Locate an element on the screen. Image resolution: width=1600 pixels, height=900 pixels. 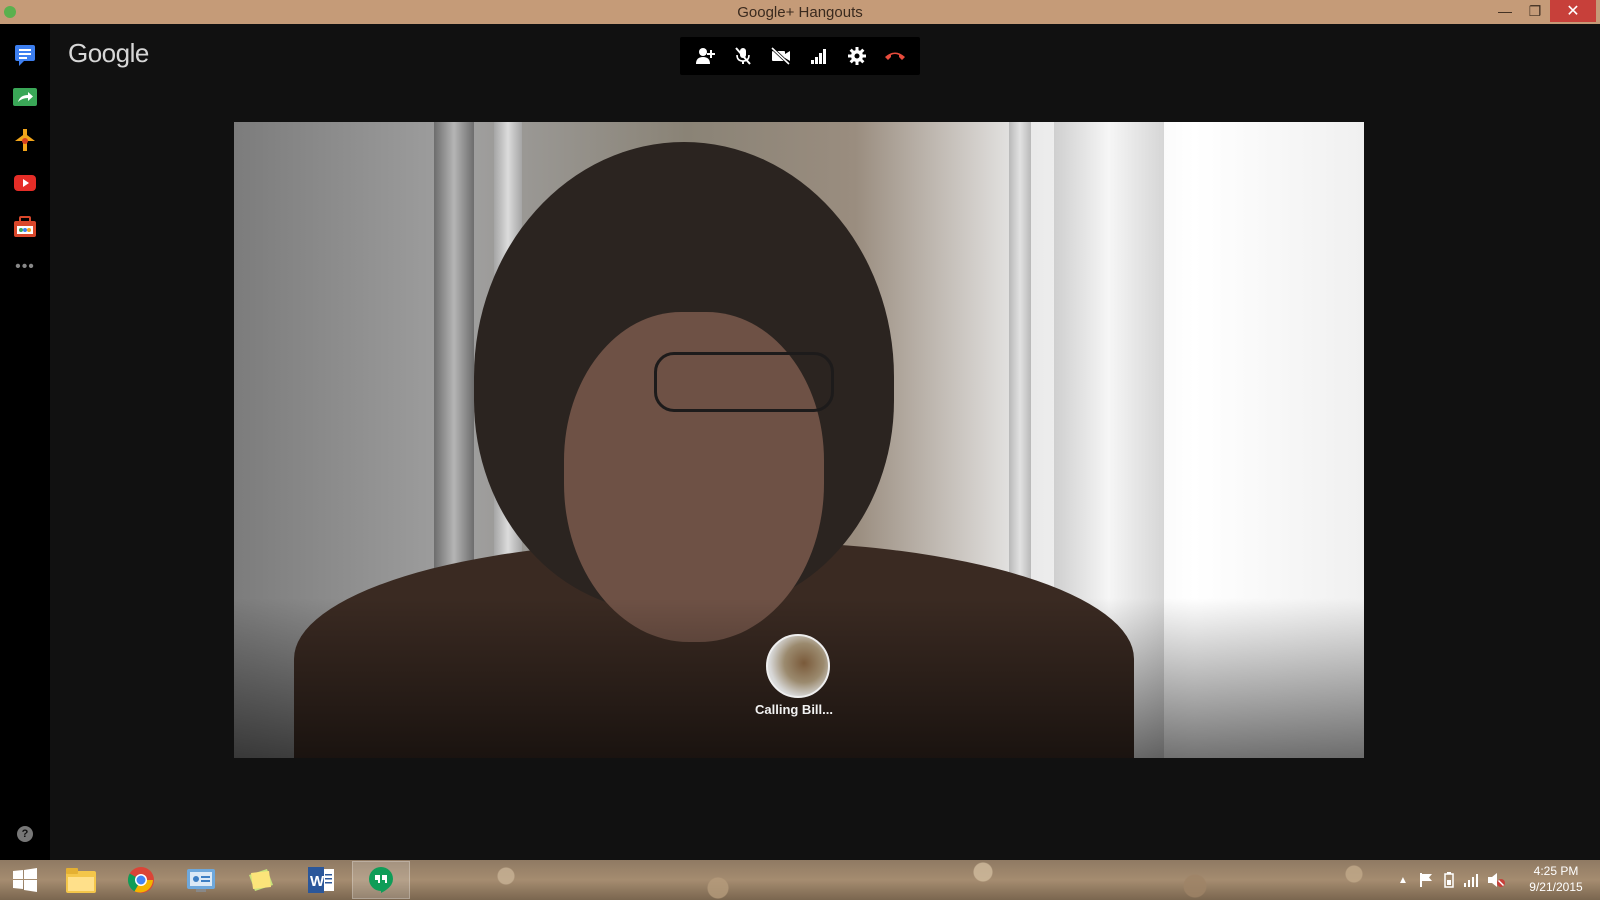
word-icon: W is located at coordinates (321, 880).